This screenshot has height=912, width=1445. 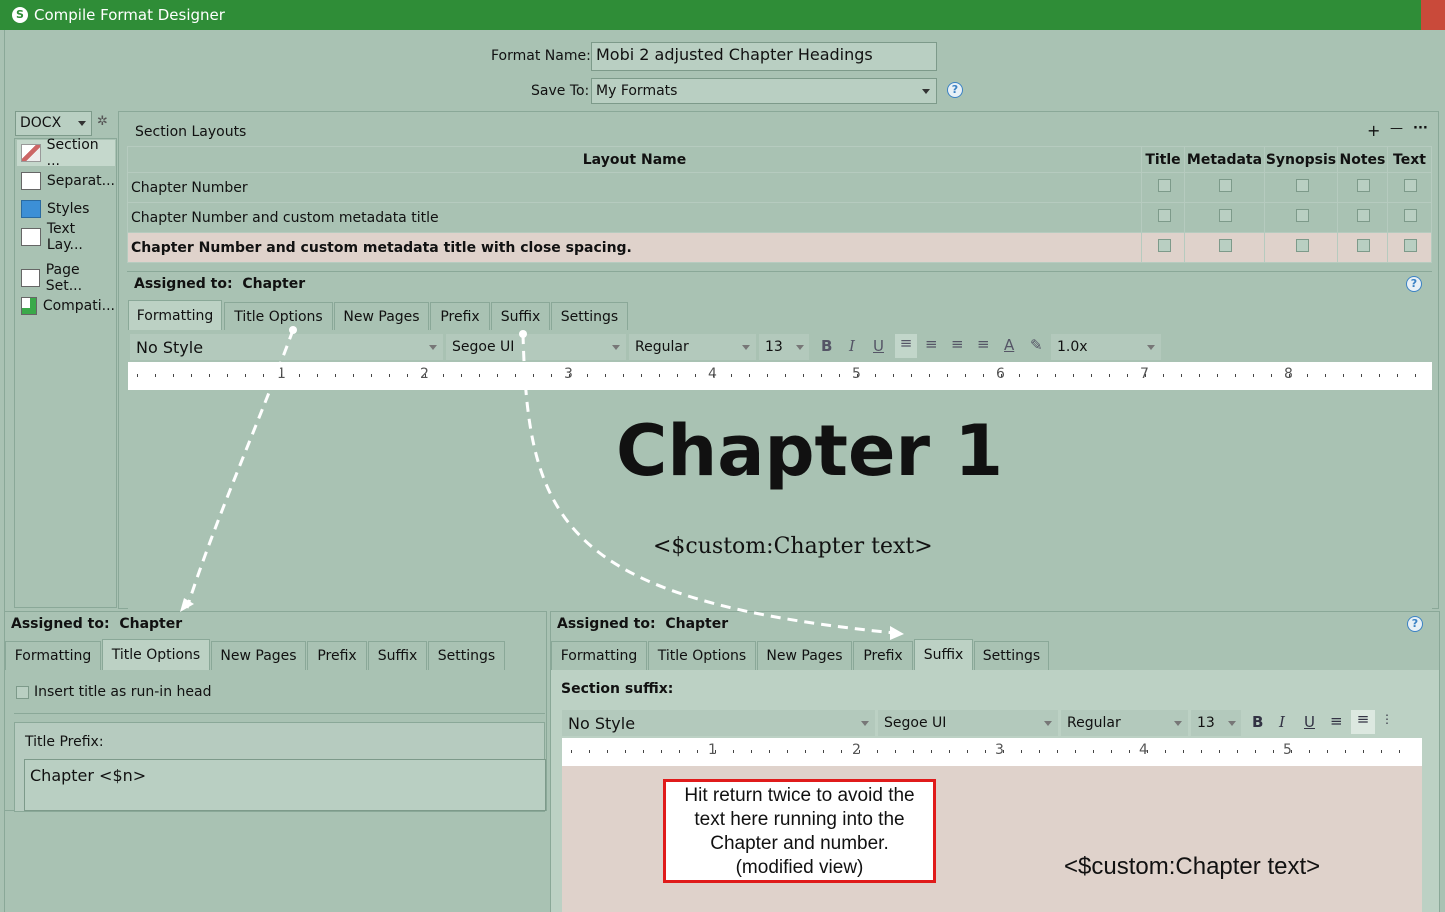 I want to click on format-type-select: DOCX, so click(x=53, y=123).